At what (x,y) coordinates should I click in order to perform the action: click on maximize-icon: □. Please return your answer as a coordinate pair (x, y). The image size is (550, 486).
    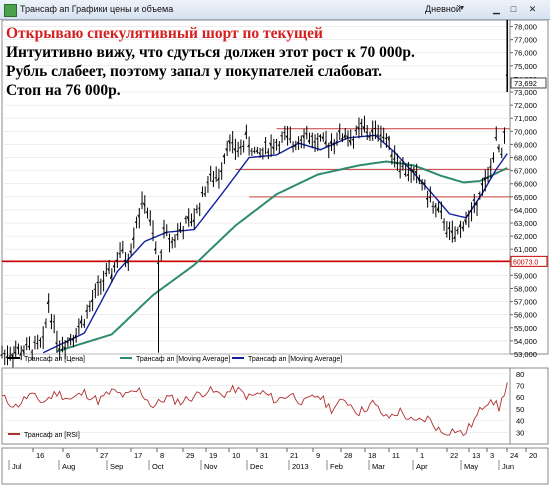
    Looking at the image, I should click on (513, 9).